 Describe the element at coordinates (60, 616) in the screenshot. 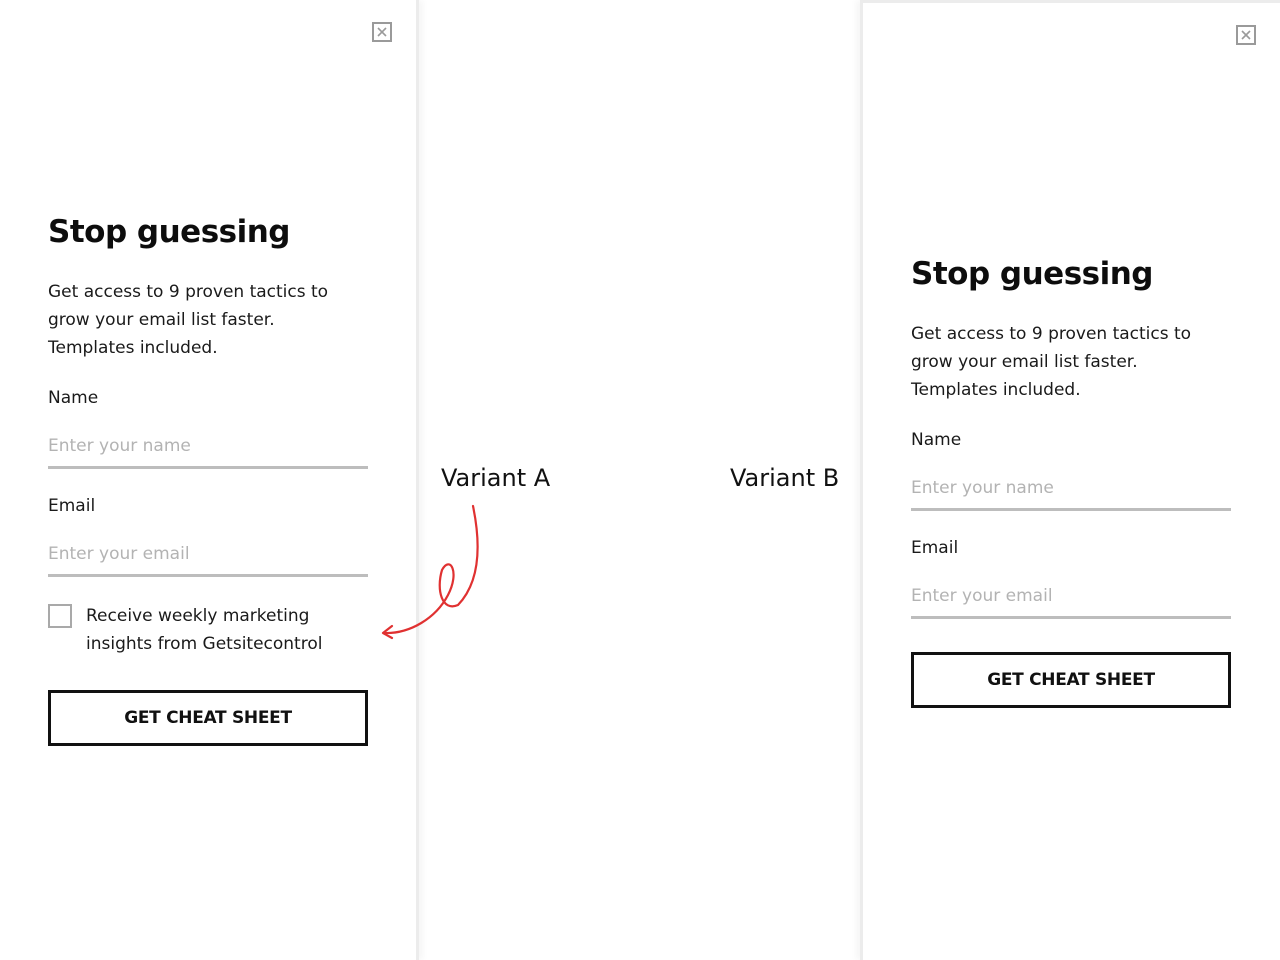

I see `marketing-consent-checkbox` at that location.